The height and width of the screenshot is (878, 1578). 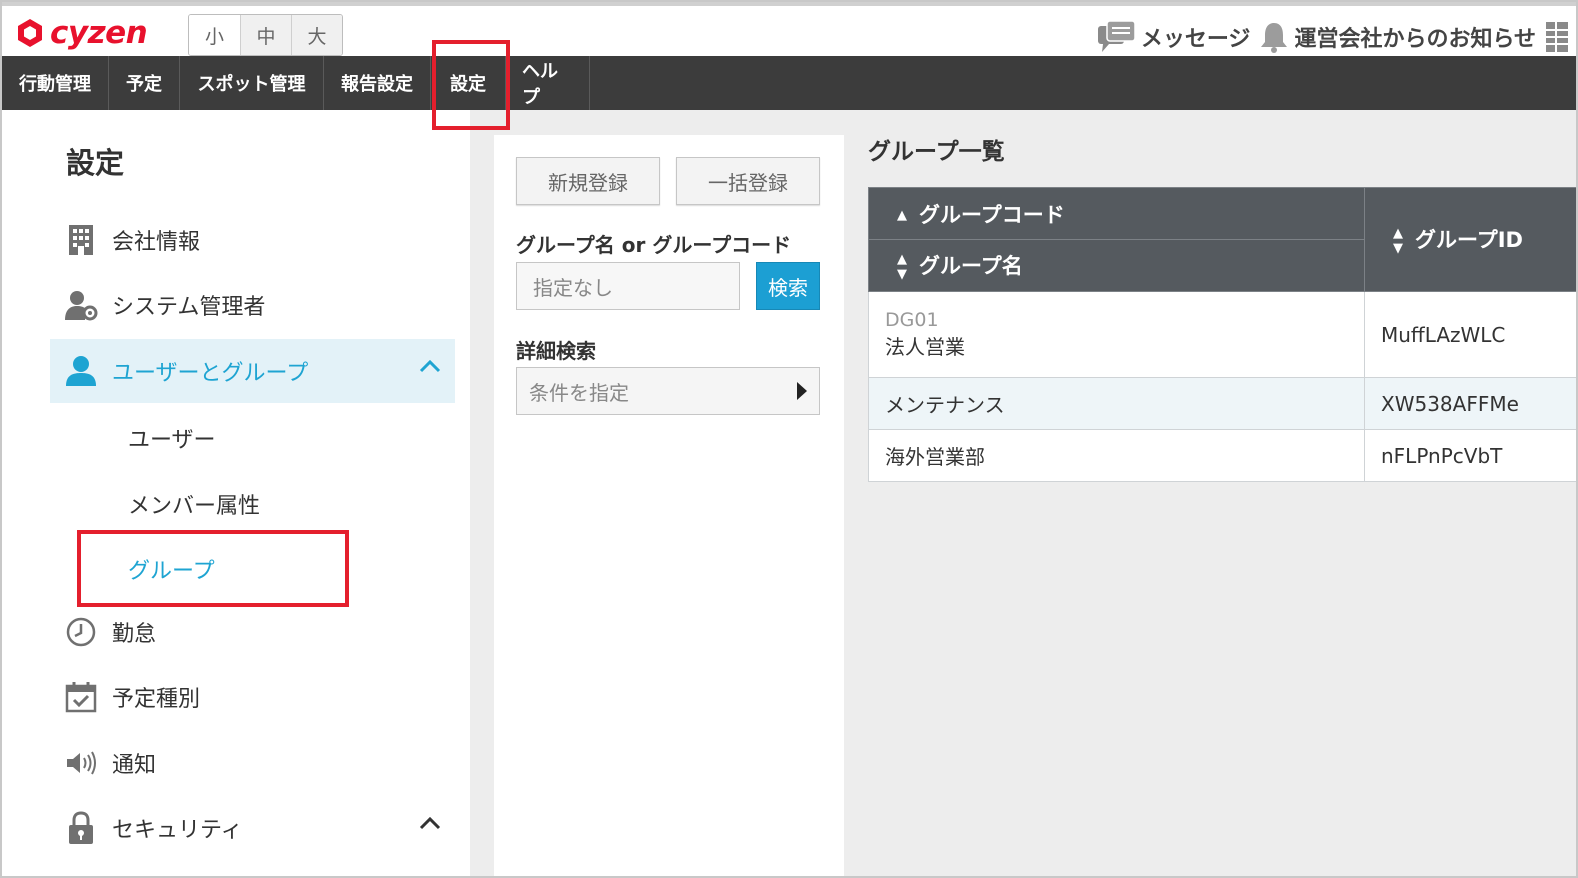 What do you see at coordinates (1274, 38) in the screenshot?
I see `bell-icon` at bounding box center [1274, 38].